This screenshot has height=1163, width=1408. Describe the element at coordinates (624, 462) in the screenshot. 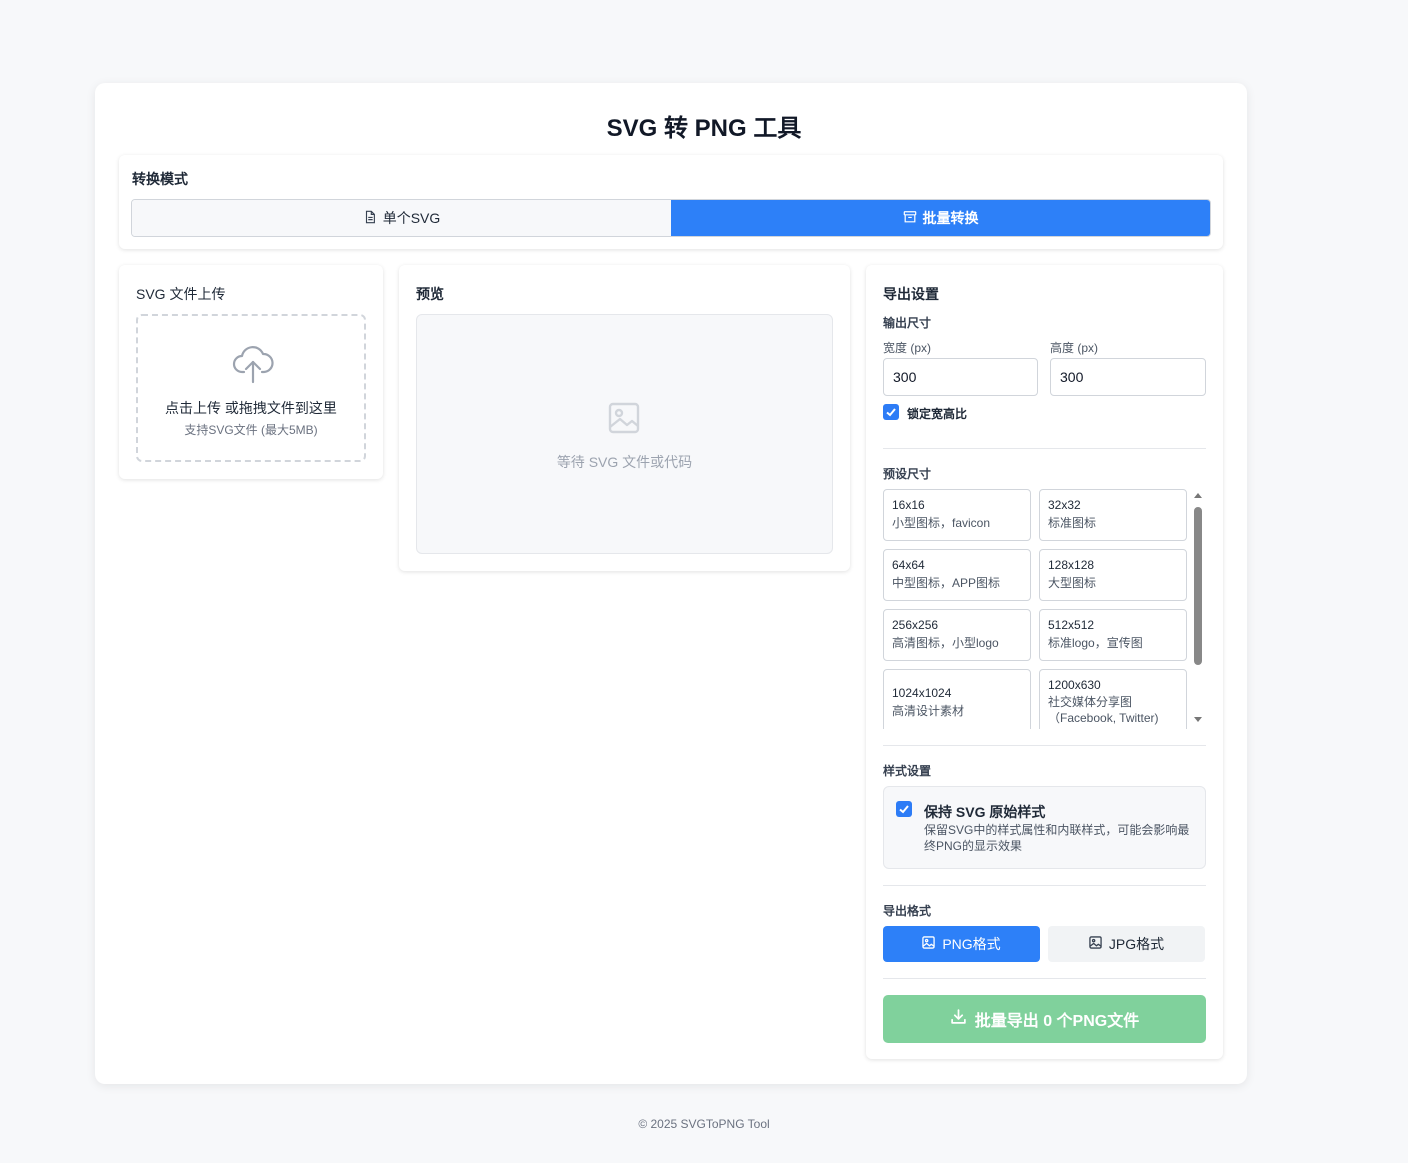

I see `preview-placeholder-text: 等待 SVG 文件或代码` at that location.